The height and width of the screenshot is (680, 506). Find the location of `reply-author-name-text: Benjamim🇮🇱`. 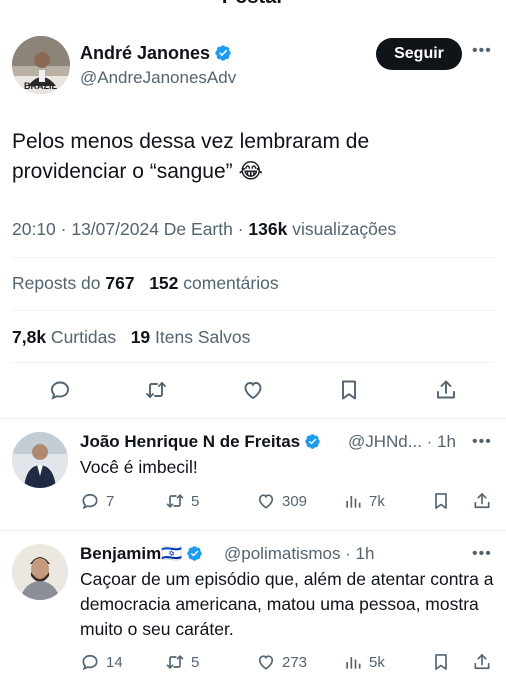

reply-author-name-text: Benjamim🇮🇱 is located at coordinates (131, 553).